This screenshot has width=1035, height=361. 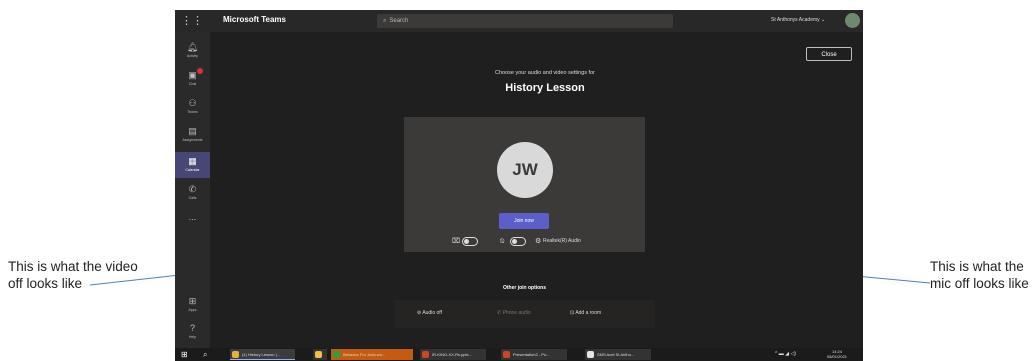 I want to click on notification-badge, so click(x=200, y=71).